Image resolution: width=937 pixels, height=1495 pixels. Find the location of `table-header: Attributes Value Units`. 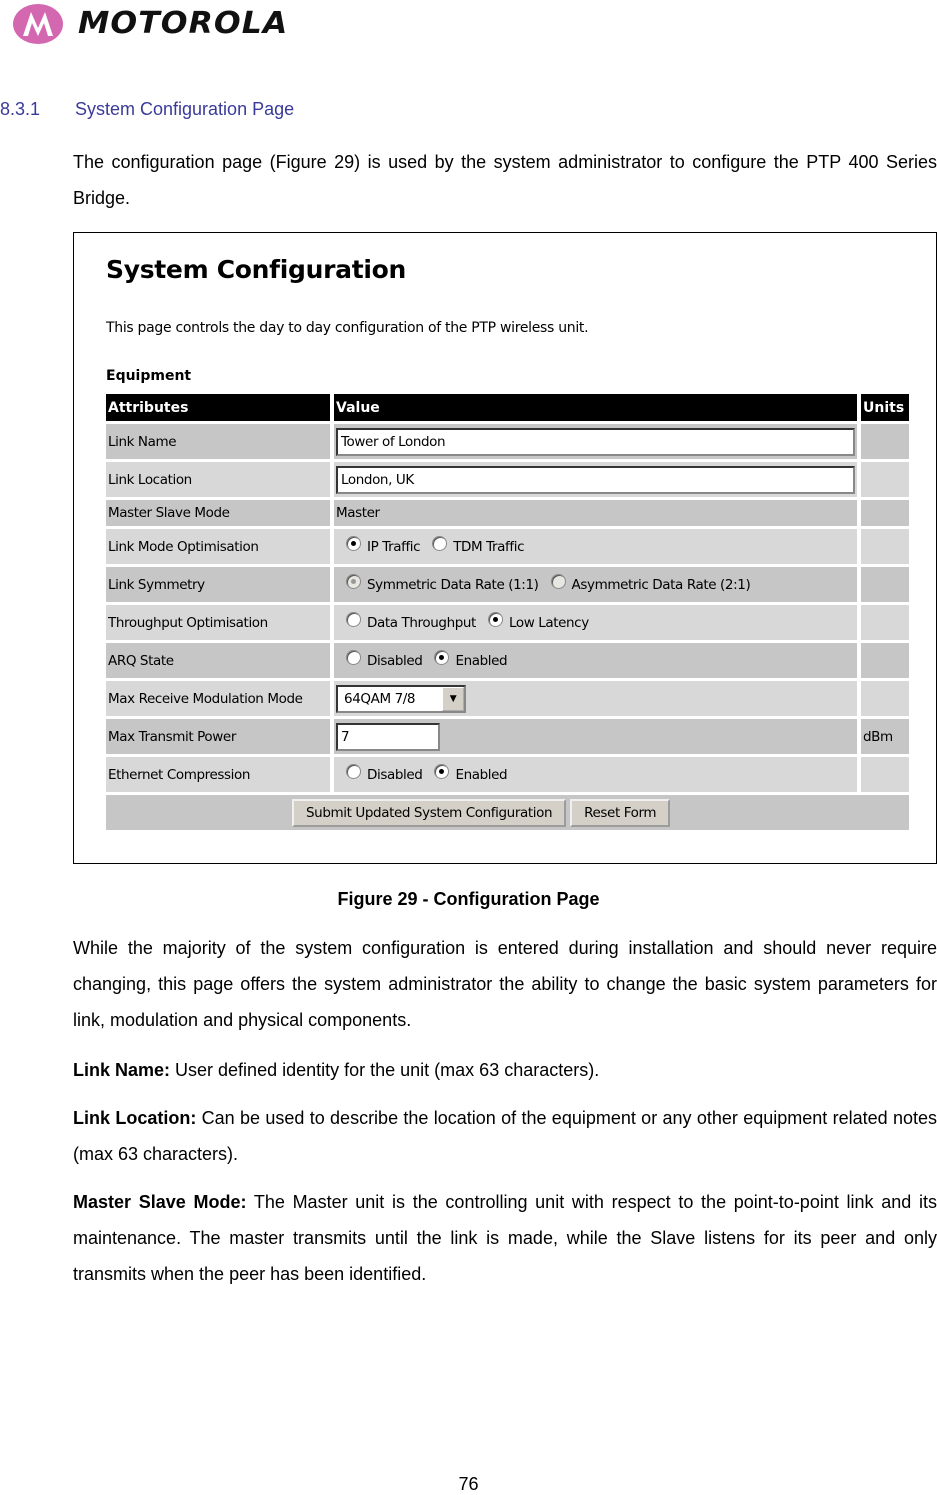

table-header: Attributes Value Units is located at coordinates (507, 407).